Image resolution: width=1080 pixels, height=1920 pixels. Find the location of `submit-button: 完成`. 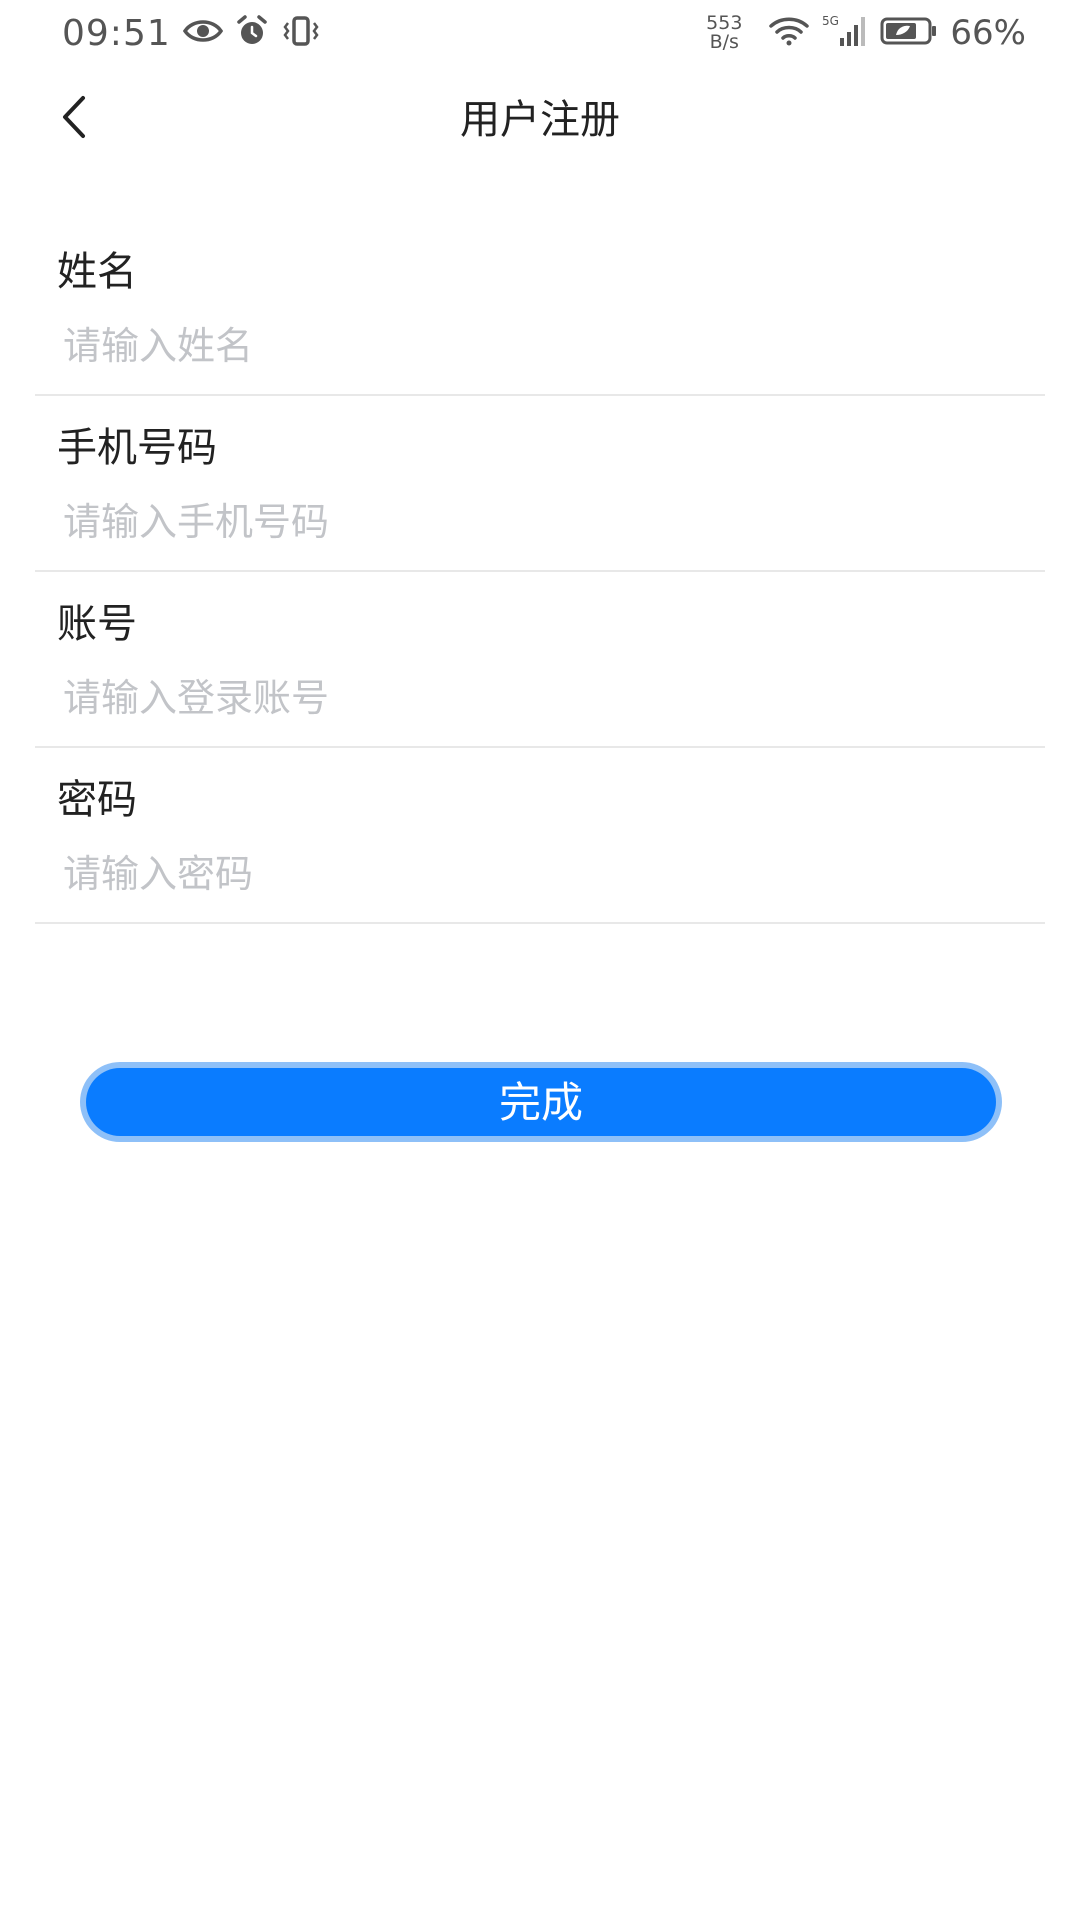

submit-button: 完成 is located at coordinates (541, 1102).